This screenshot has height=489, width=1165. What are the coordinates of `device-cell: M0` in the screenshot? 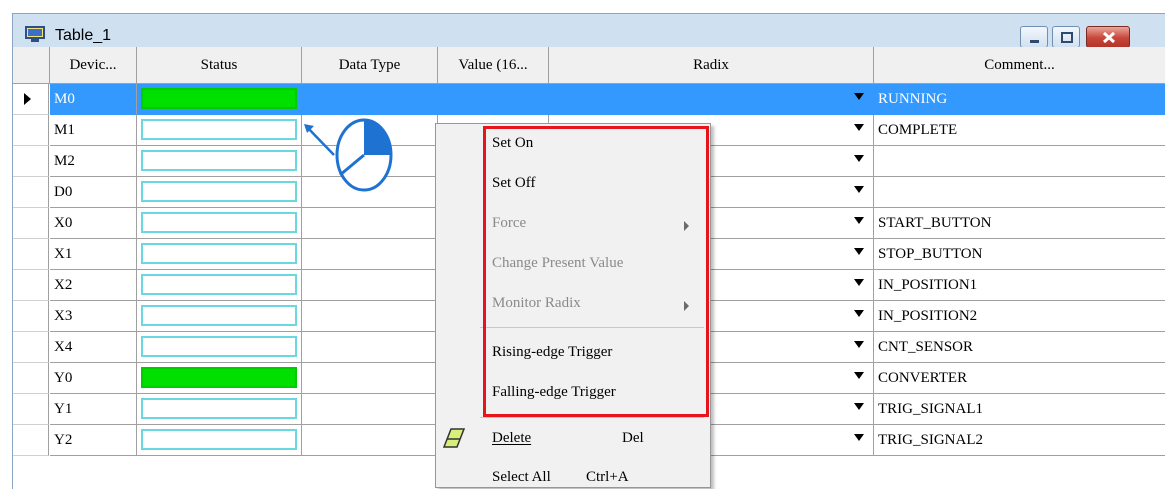 It's located at (93, 99).